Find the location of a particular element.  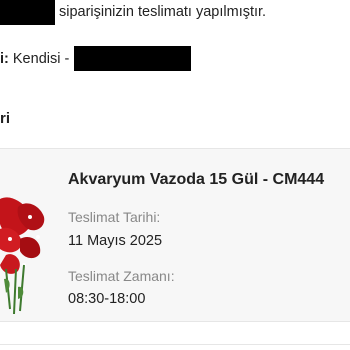

redacted-receiver-name is located at coordinates (132, 58).